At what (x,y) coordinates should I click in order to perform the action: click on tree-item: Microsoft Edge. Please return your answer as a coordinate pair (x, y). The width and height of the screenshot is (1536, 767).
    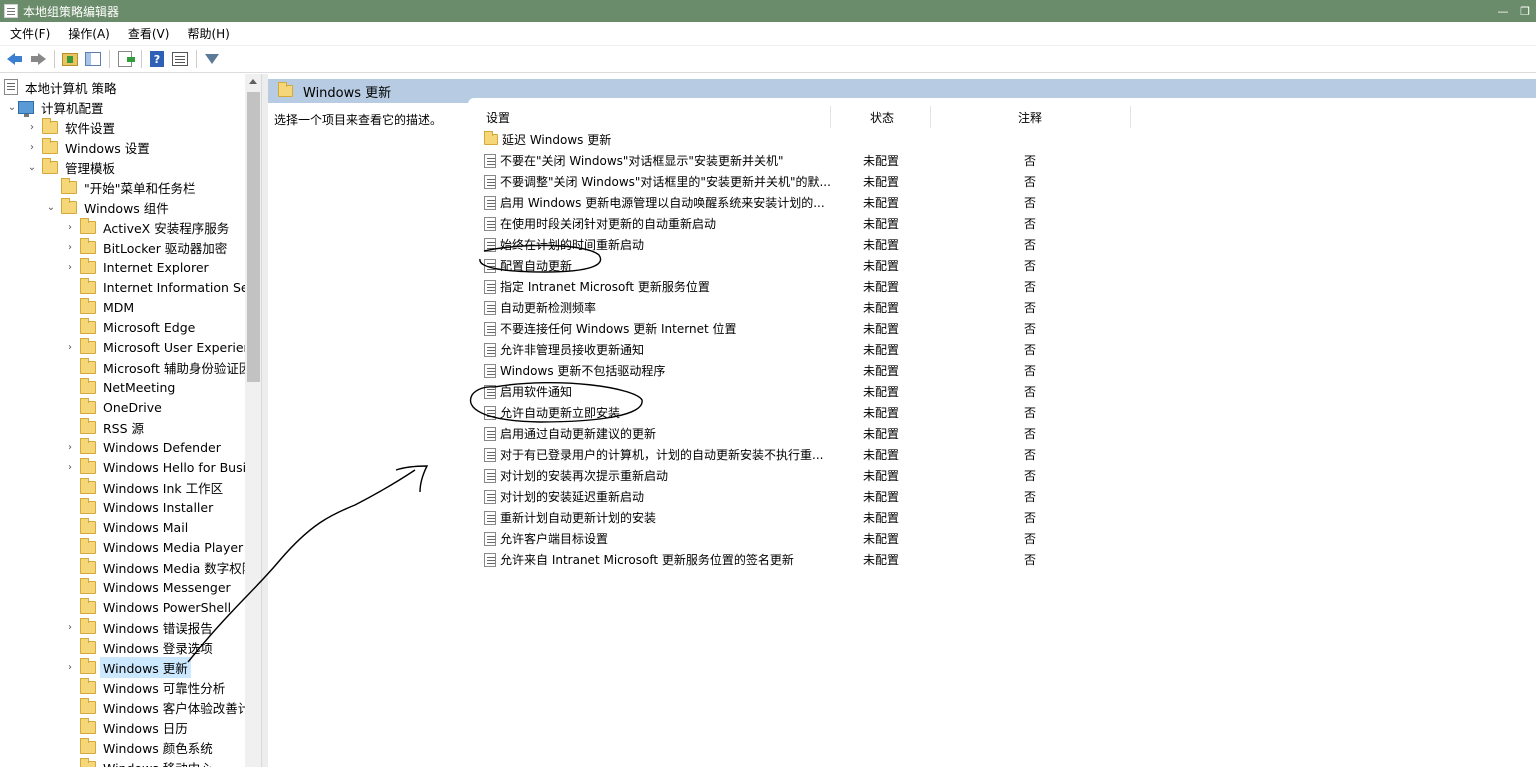
    Looking at the image, I should click on (131, 327).